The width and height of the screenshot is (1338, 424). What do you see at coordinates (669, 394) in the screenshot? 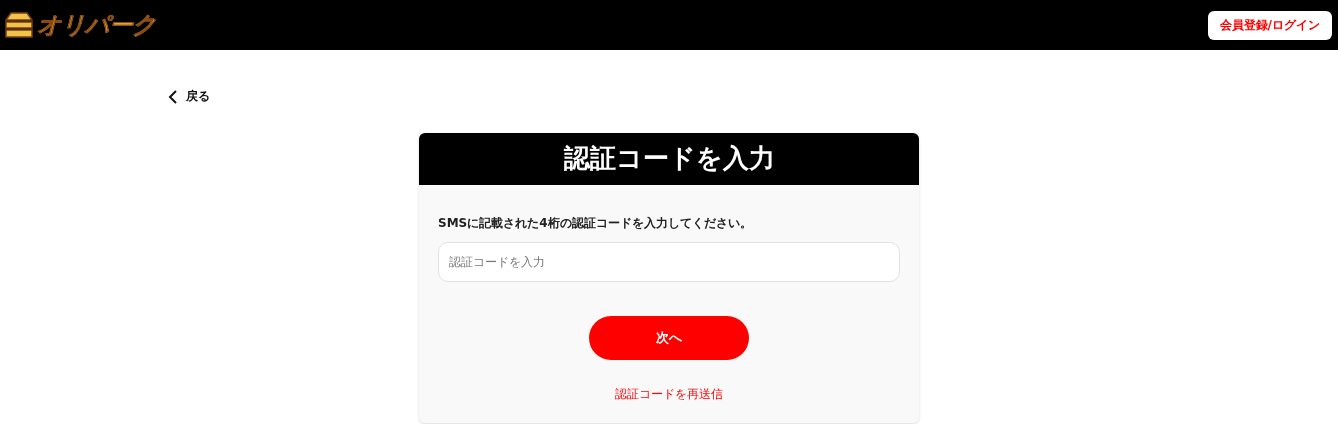
I see `resend-code-link: 認証コードを再送信` at bounding box center [669, 394].